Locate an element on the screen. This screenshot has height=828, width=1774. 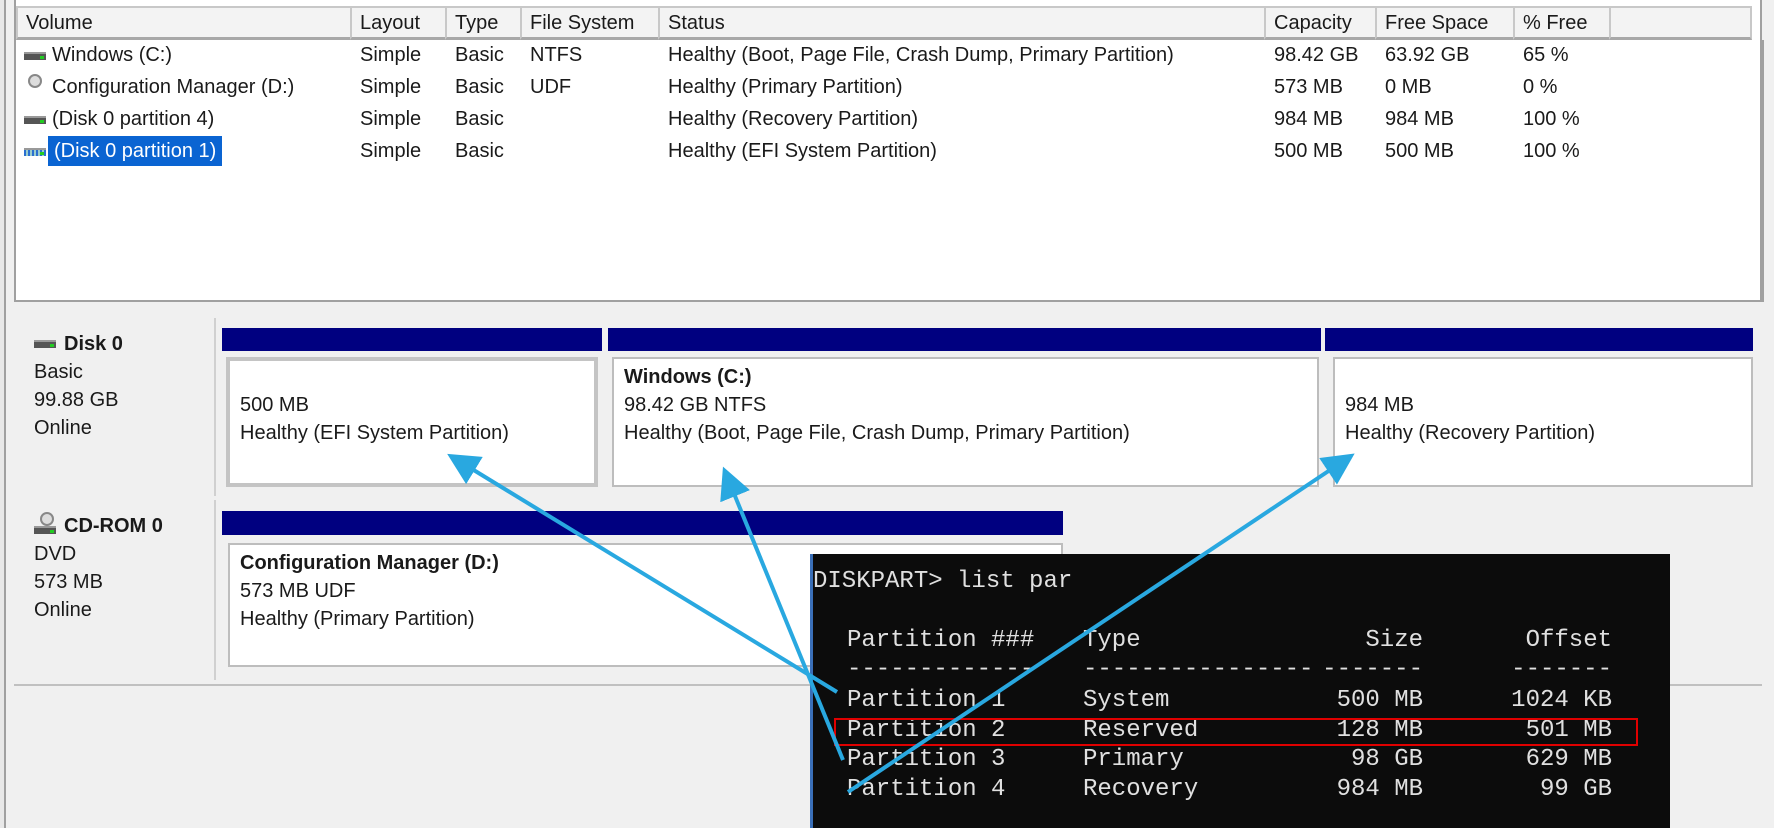
arrow-partition-3-to-windows is located at coordinates (782, 613).